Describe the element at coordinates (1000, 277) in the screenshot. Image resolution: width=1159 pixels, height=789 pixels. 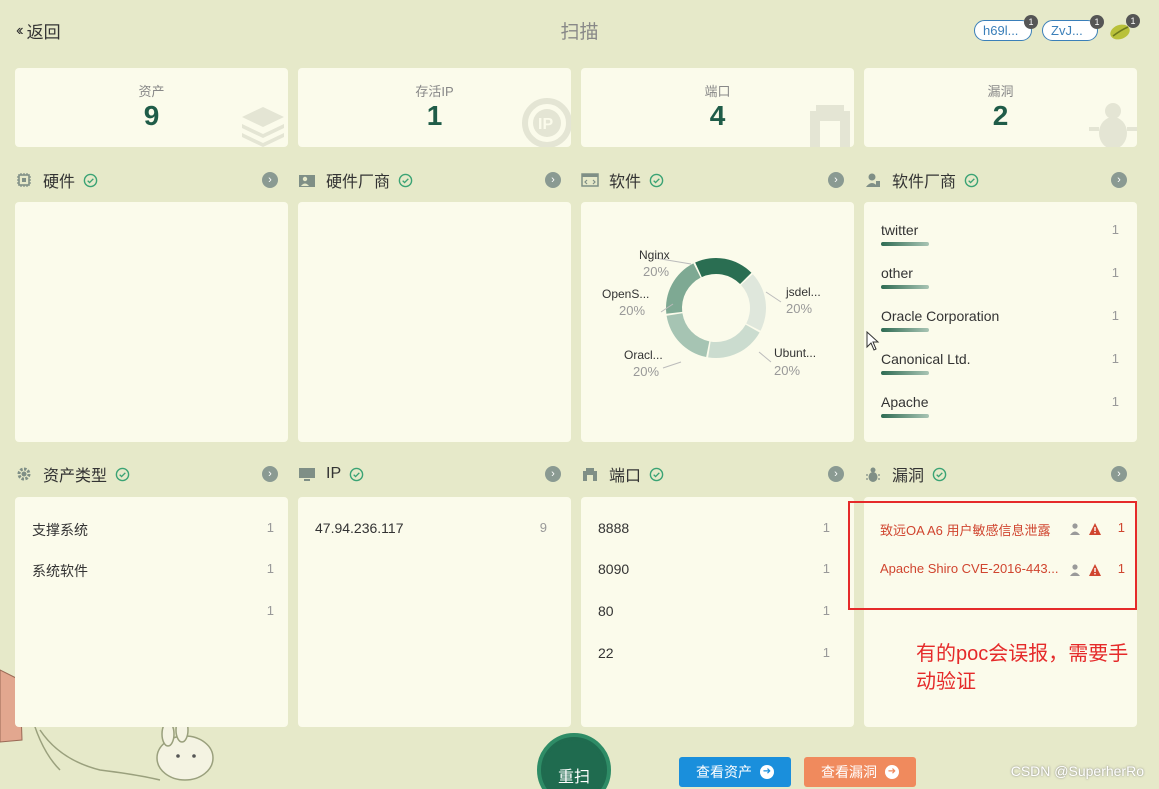
I see `list-item: other 1` at that location.